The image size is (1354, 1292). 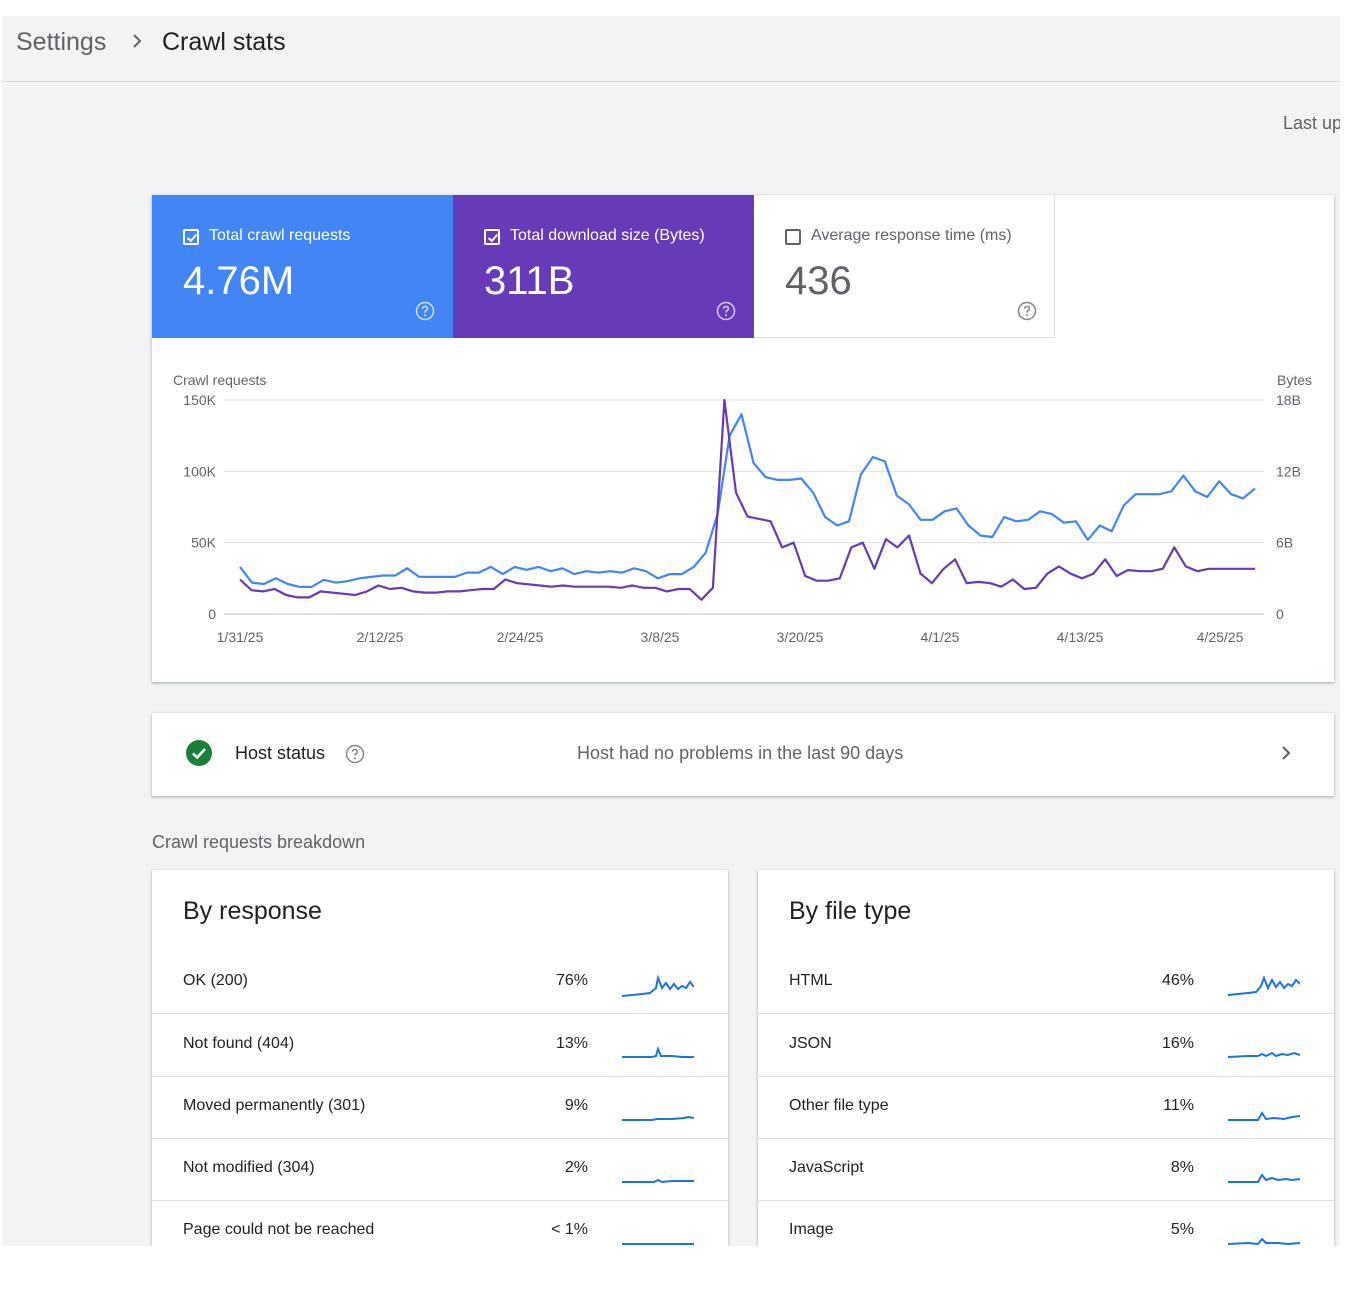 I want to click on y-tick-label-right: 6B, so click(x=1284, y=543).